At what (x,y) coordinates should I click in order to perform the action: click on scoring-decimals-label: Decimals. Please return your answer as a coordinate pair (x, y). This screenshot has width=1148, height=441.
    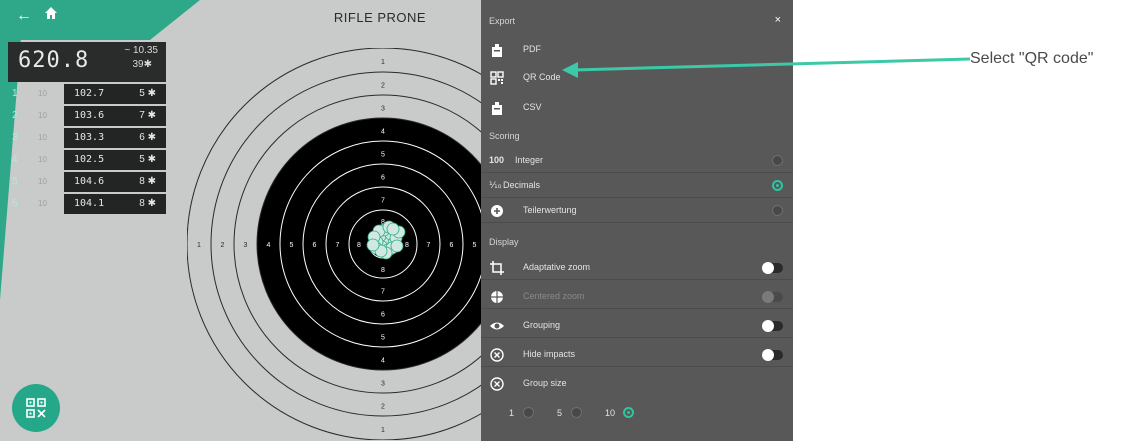
    Looking at the image, I should click on (522, 185).